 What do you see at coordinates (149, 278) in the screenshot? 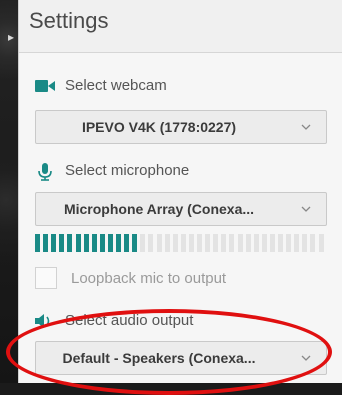
I see `loopback-label: Loopback mic to output` at bounding box center [149, 278].